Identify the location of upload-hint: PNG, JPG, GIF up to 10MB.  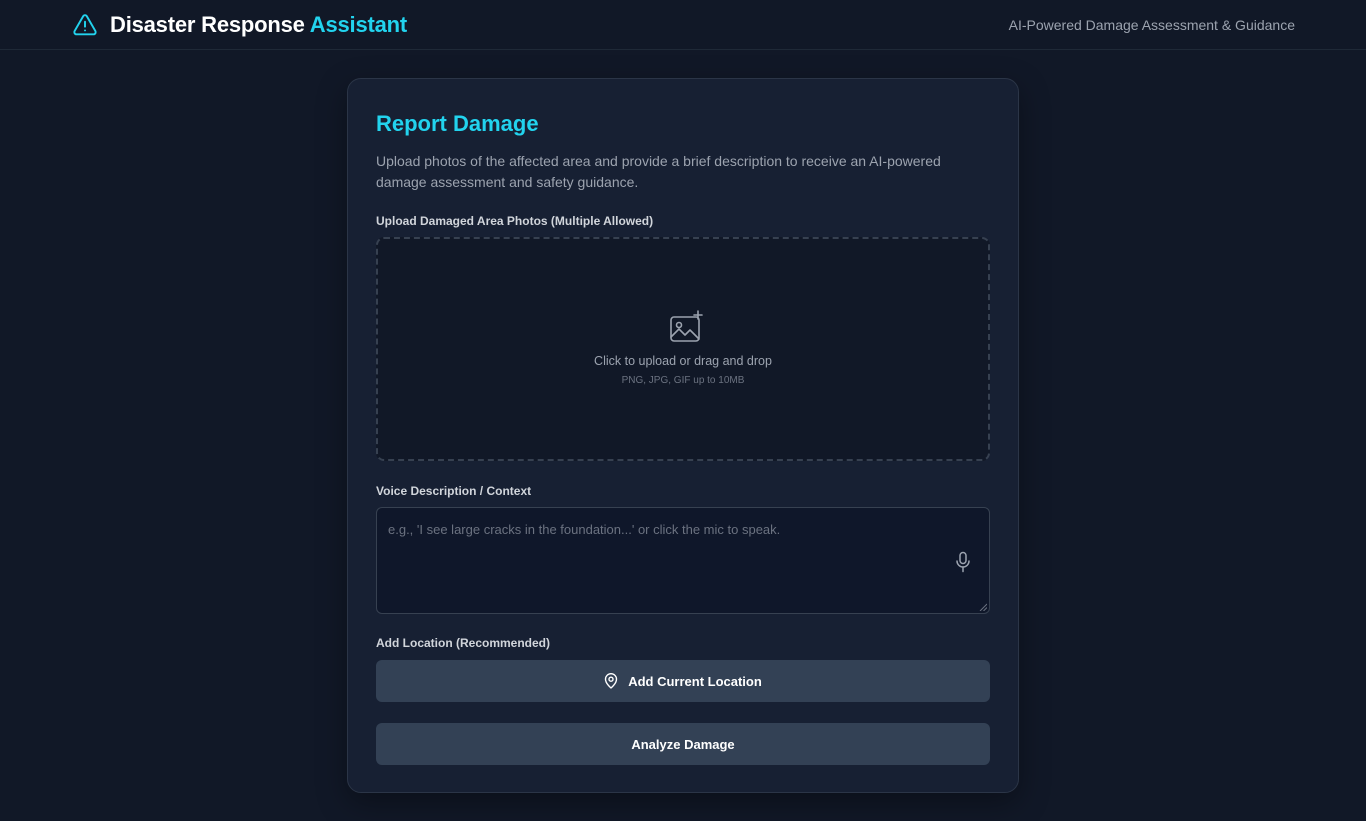
(683, 380).